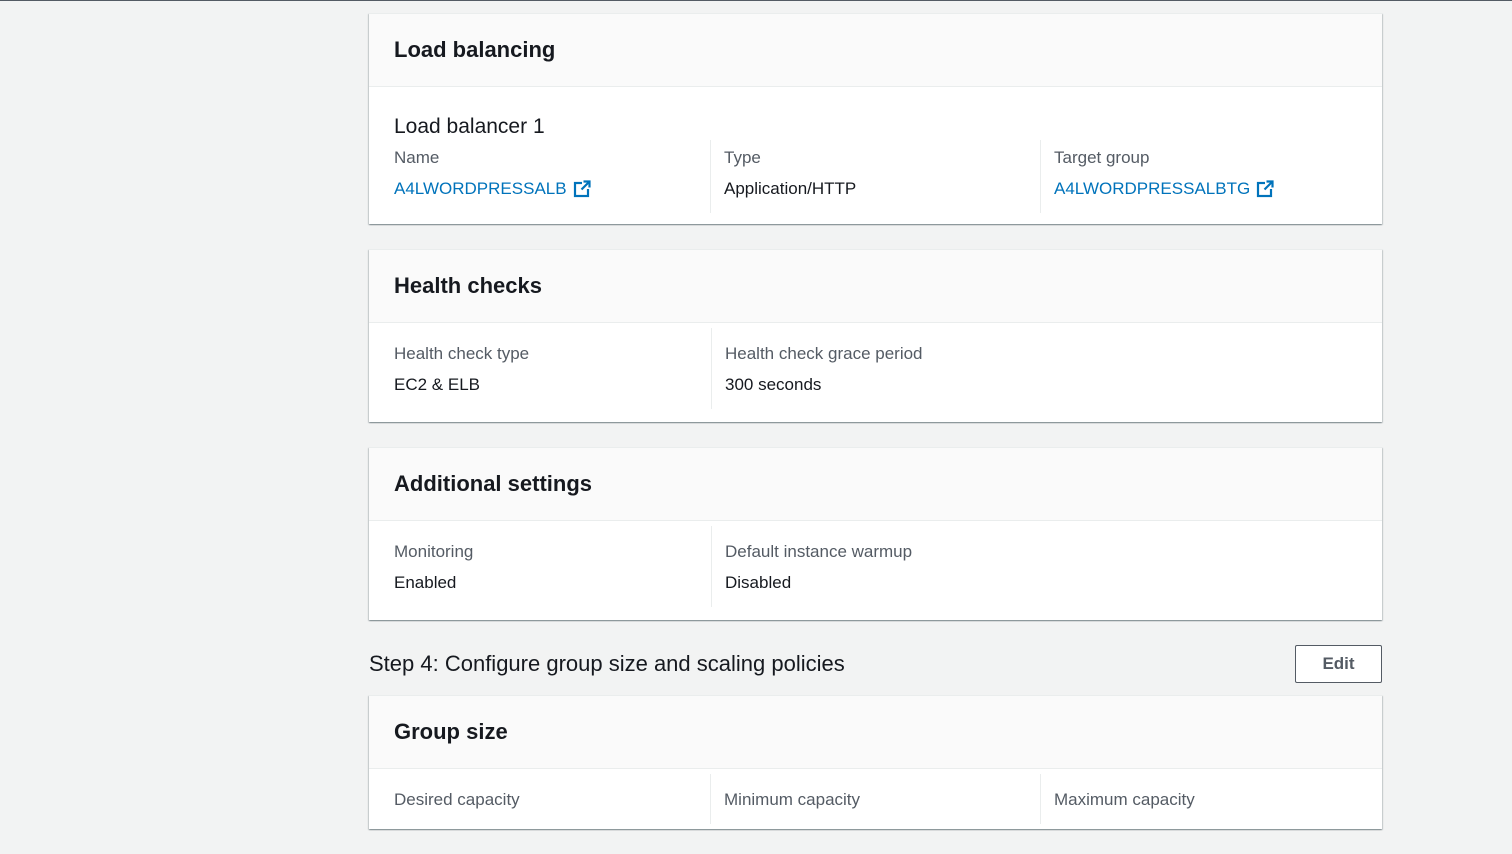 The height and width of the screenshot is (854, 1512). What do you see at coordinates (457, 799) in the screenshot?
I see `desired-capacity-label: Desired capacity` at bounding box center [457, 799].